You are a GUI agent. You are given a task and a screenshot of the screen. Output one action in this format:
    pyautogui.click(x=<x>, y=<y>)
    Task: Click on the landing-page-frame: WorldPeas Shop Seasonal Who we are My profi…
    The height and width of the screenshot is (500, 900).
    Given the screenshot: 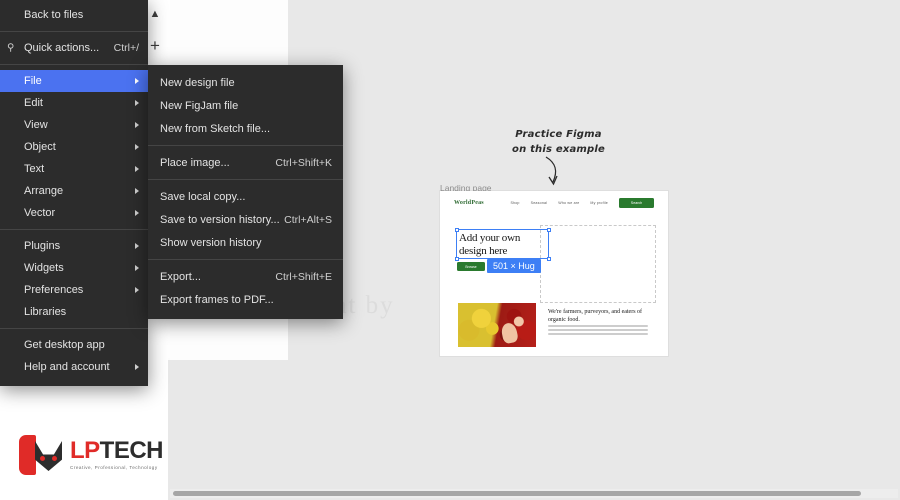 What is the action you would take?
    pyautogui.click(x=554, y=273)
    